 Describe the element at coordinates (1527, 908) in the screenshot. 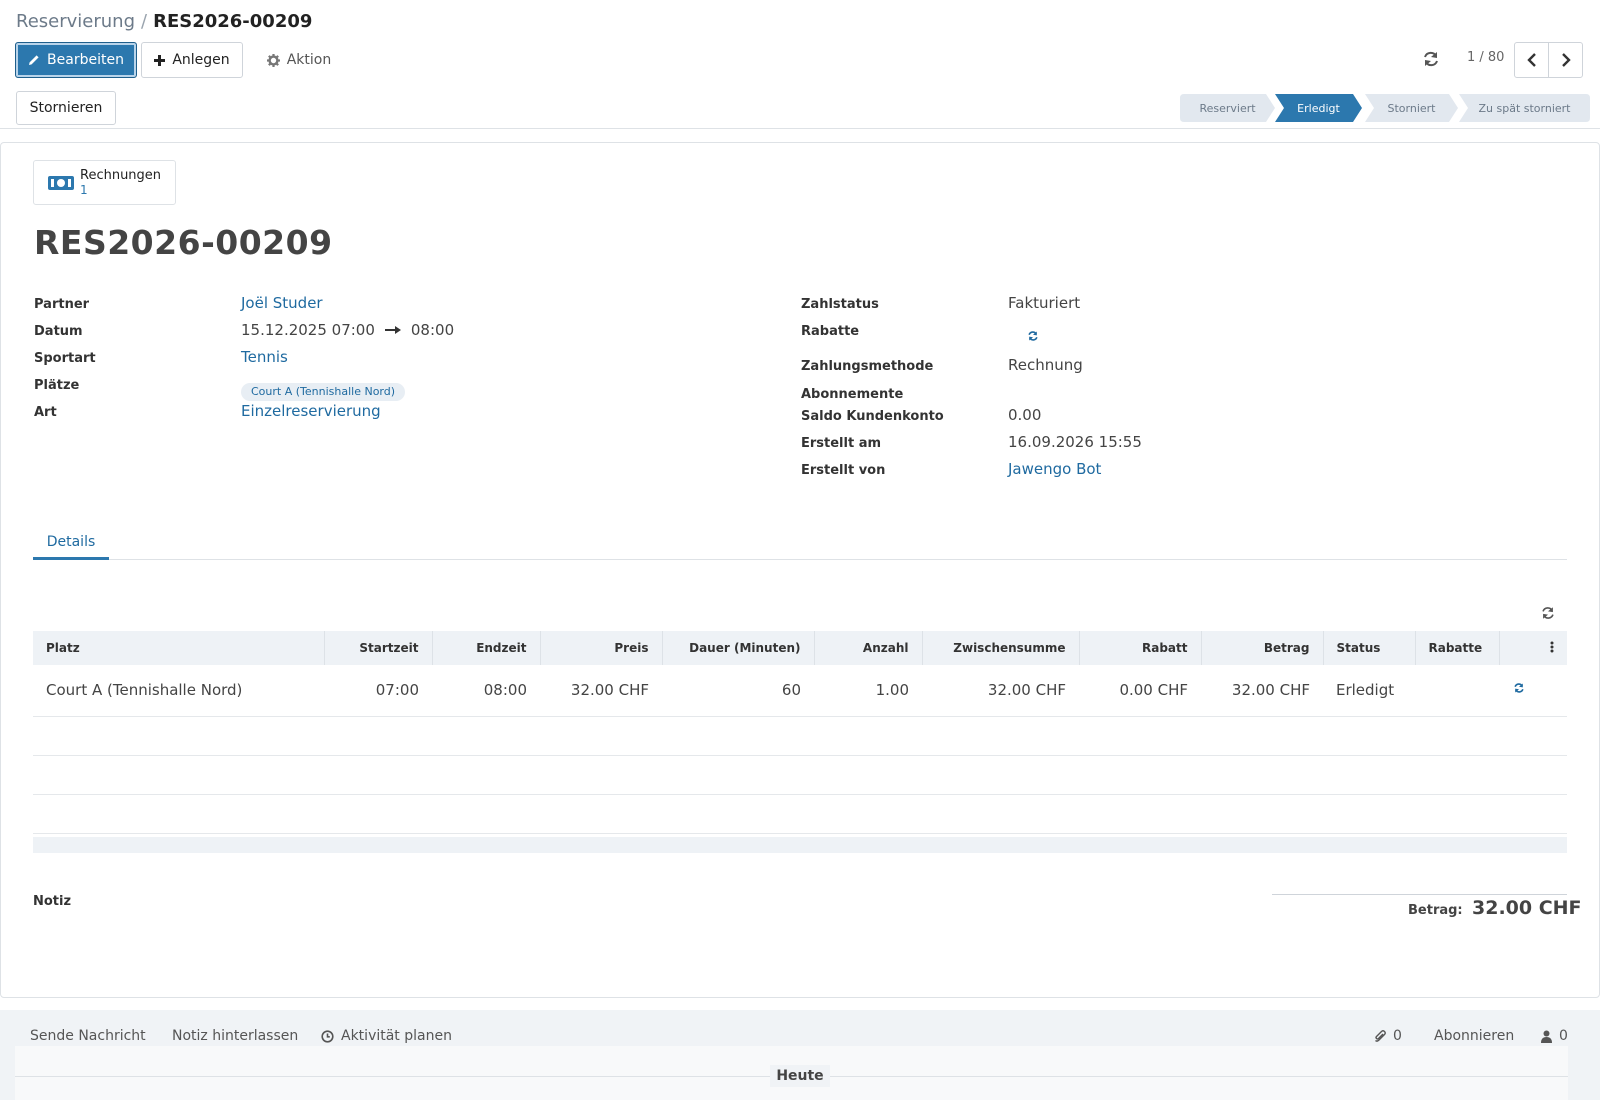

I see `total-value: 32.00 CHF` at that location.